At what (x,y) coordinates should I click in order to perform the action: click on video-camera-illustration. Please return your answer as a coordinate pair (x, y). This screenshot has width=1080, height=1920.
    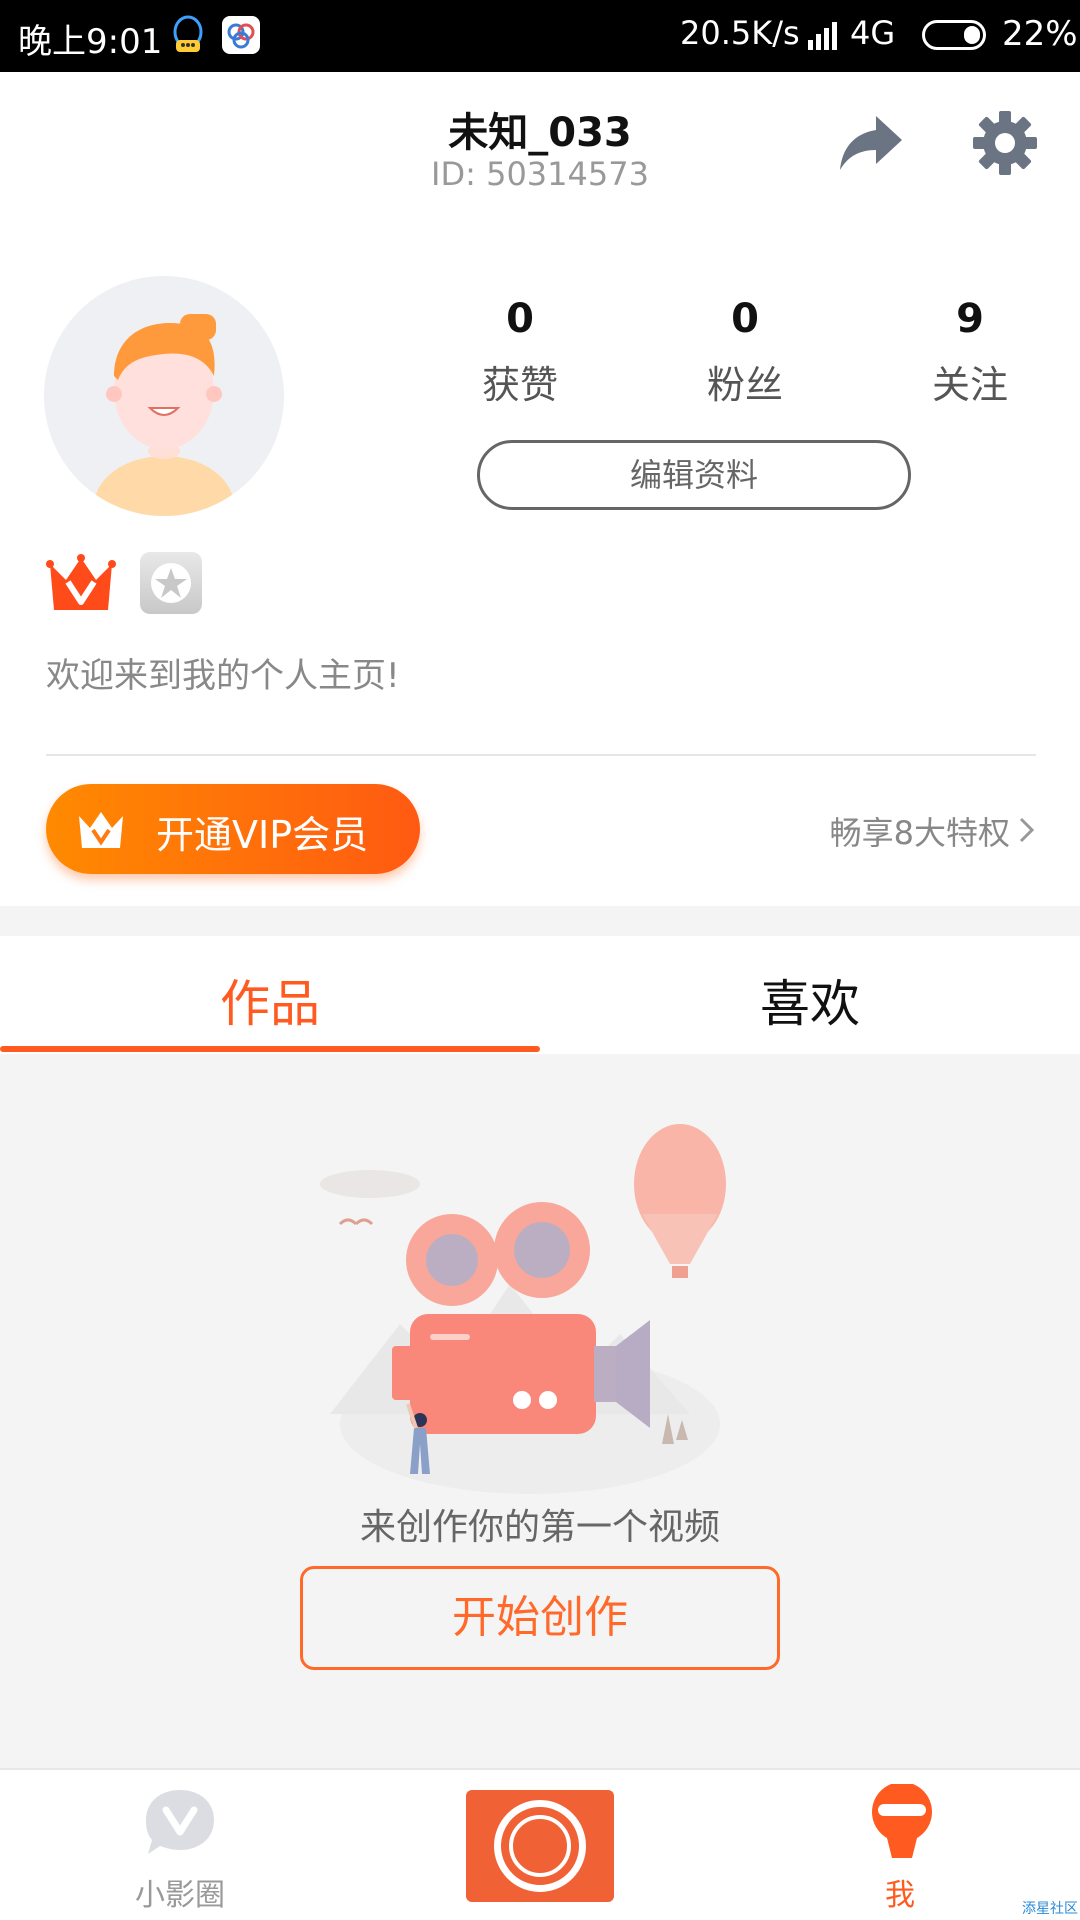
    Looking at the image, I should click on (523, 1309).